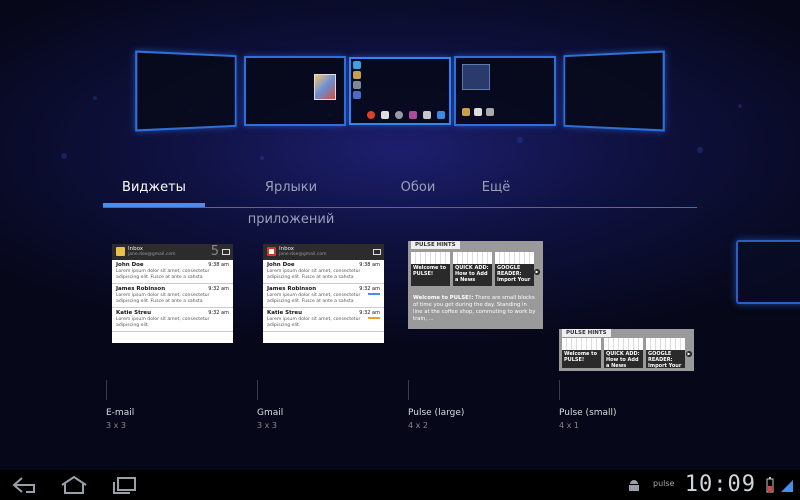 Image resolution: width=800 pixels, height=500 pixels. I want to click on tile-caption: QUICK ADD: How to Add a News, so click(472, 275).